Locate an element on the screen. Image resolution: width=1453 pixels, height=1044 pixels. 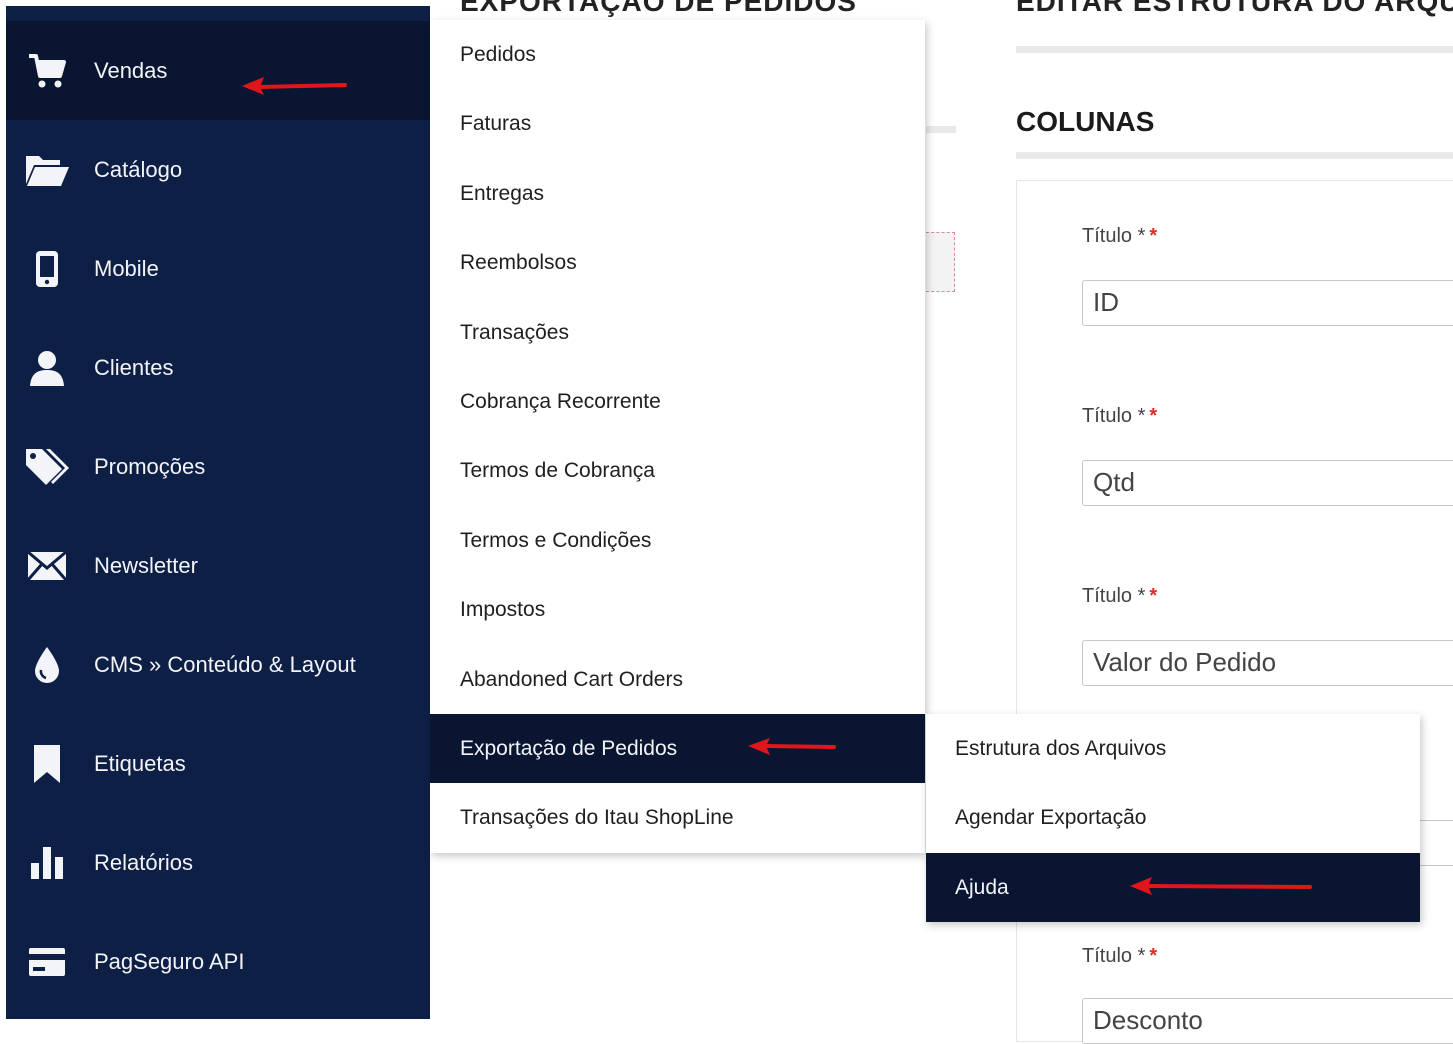
bar-chart-icon is located at coordinates (47, 863).